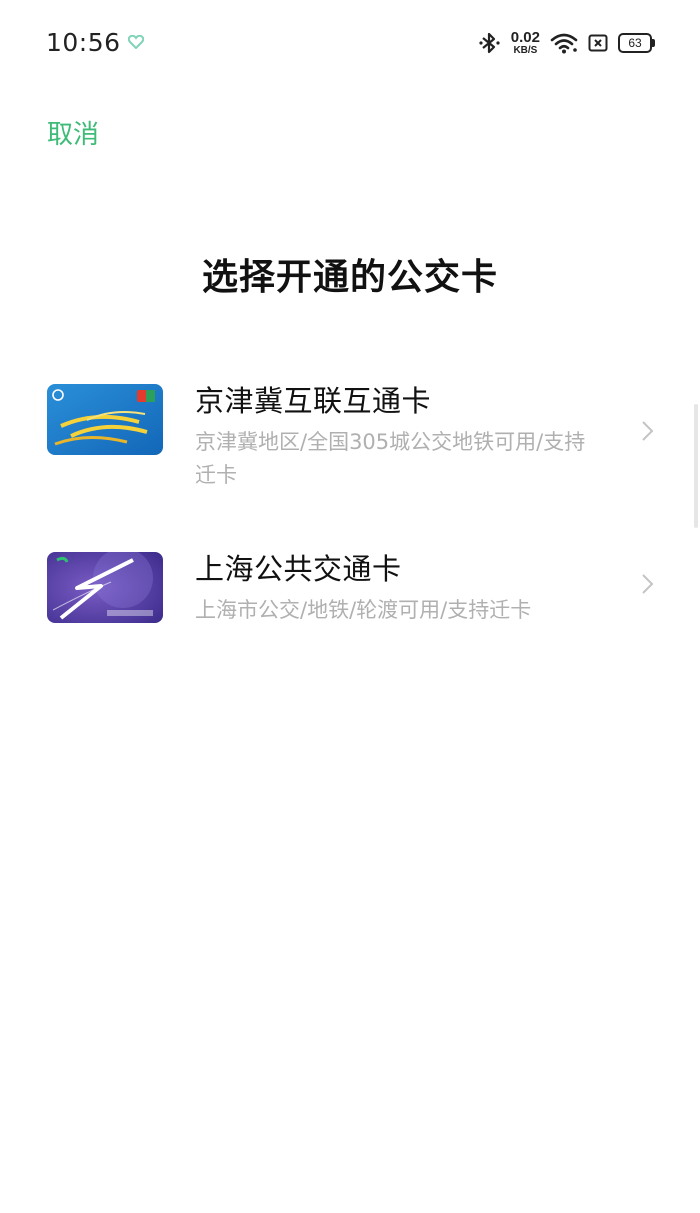 The image size is (700, 1213). What do you see at coordinates (298, 569) in the screenshot?
I see `card-name: 上海公共交通卡` at bounding box center [298, 569].